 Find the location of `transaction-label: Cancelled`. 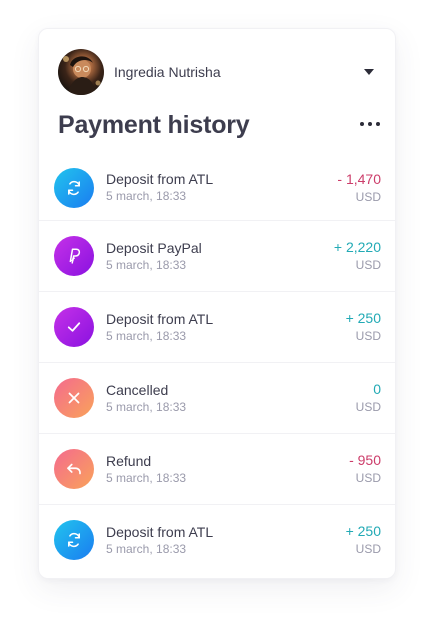

transaction-label: Cancelled is located at coordinates (137, 389).